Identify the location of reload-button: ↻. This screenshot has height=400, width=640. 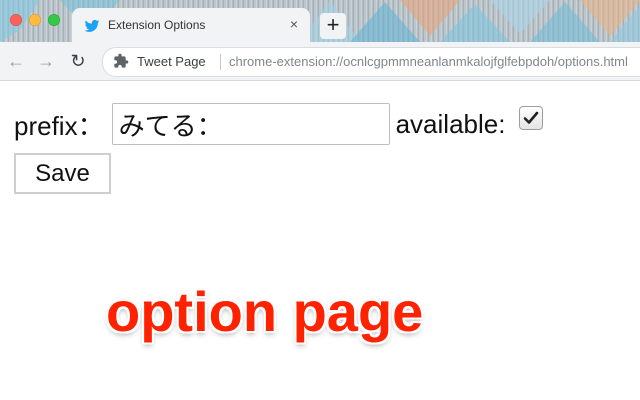
(78, 61).